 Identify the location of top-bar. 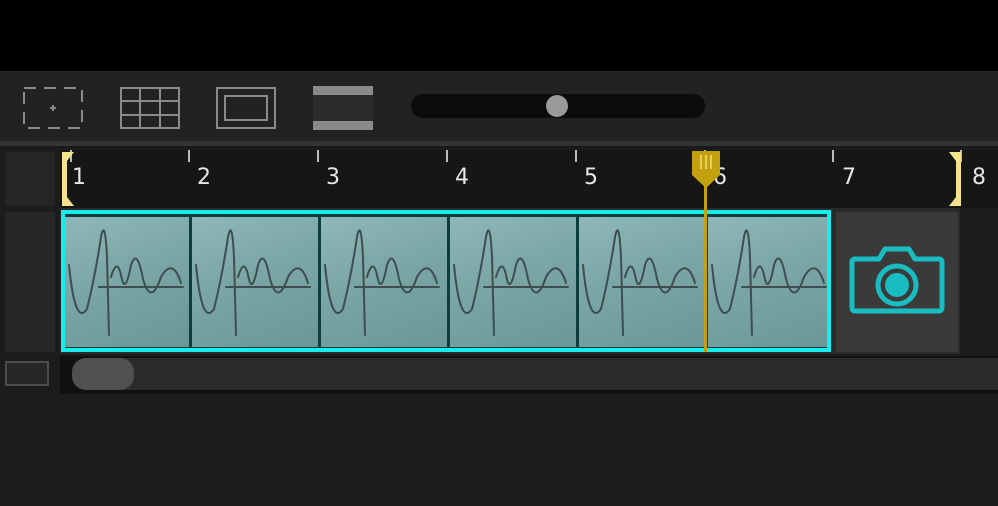
(499, 35).